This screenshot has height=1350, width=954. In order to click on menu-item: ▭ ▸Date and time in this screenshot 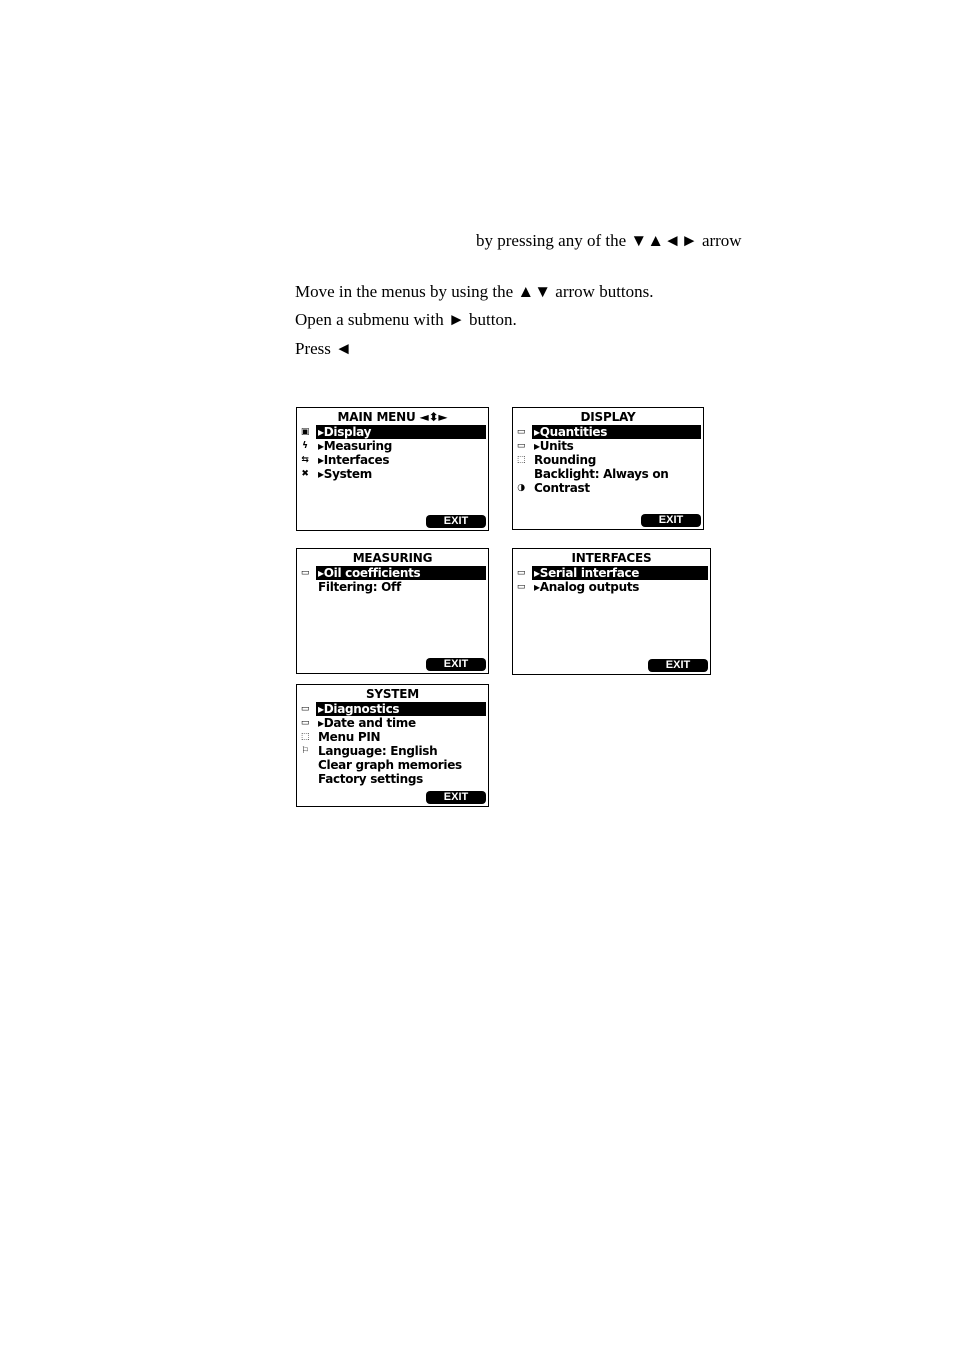, I will do `click(392, 723)`.